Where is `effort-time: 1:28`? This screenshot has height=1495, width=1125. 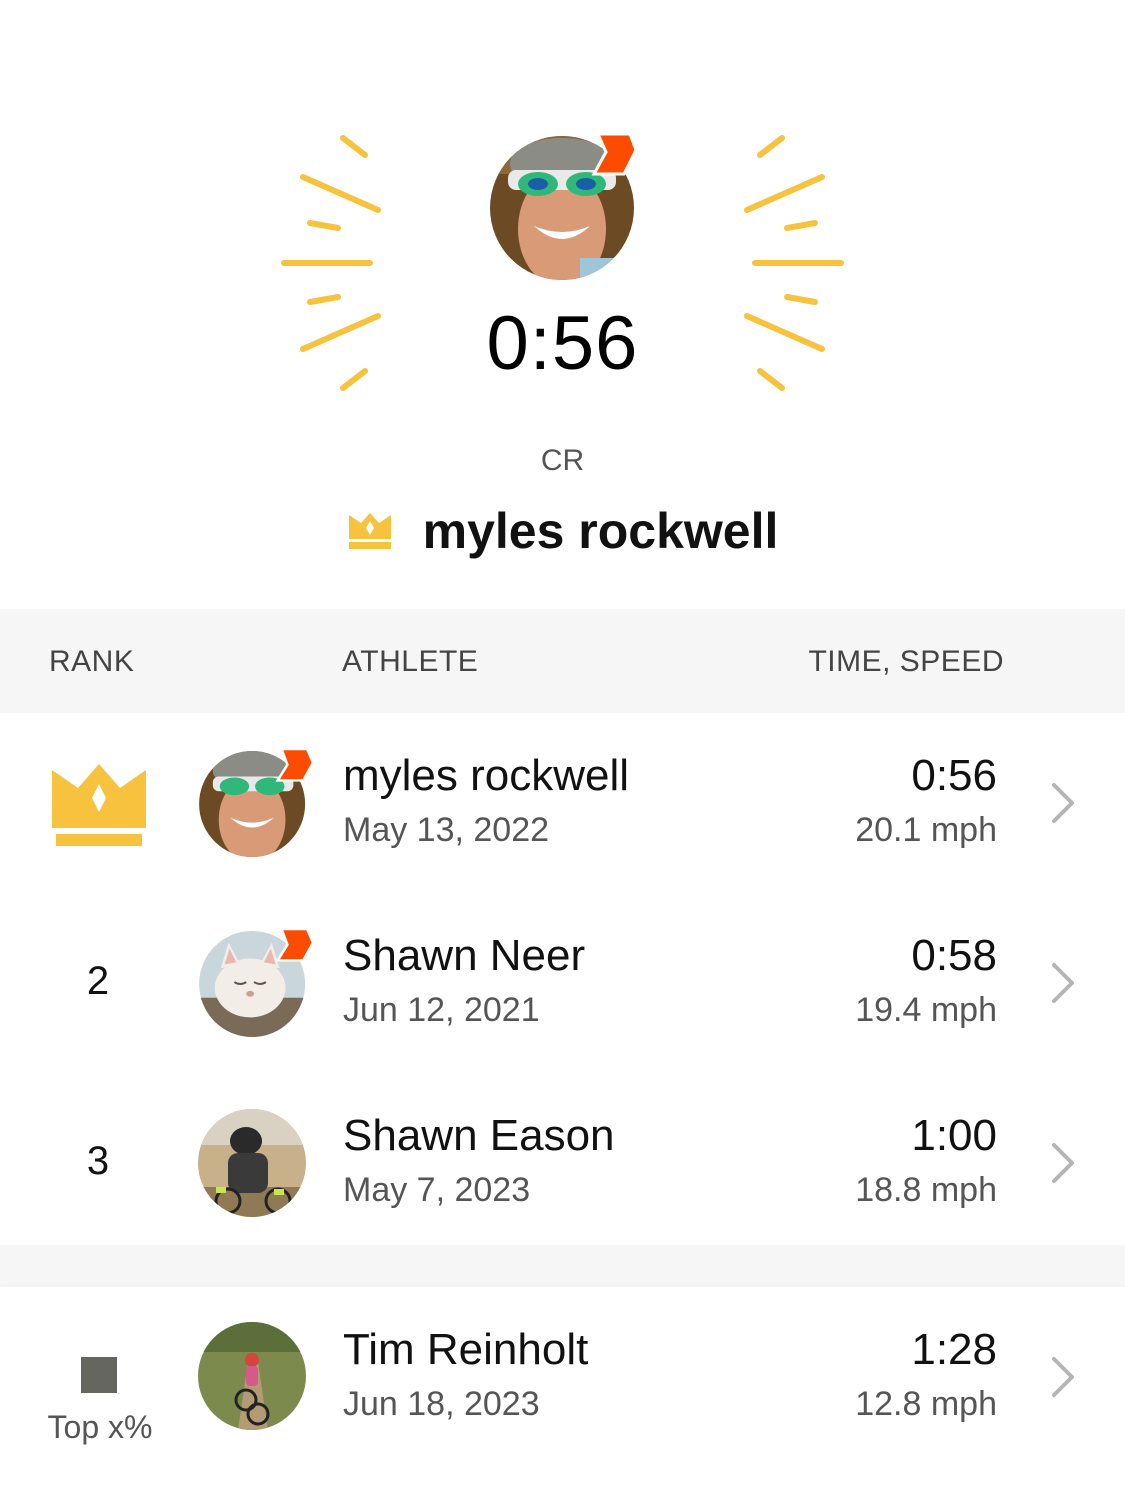
effort-time: 1:28 is located at coordinates (954, 1349).